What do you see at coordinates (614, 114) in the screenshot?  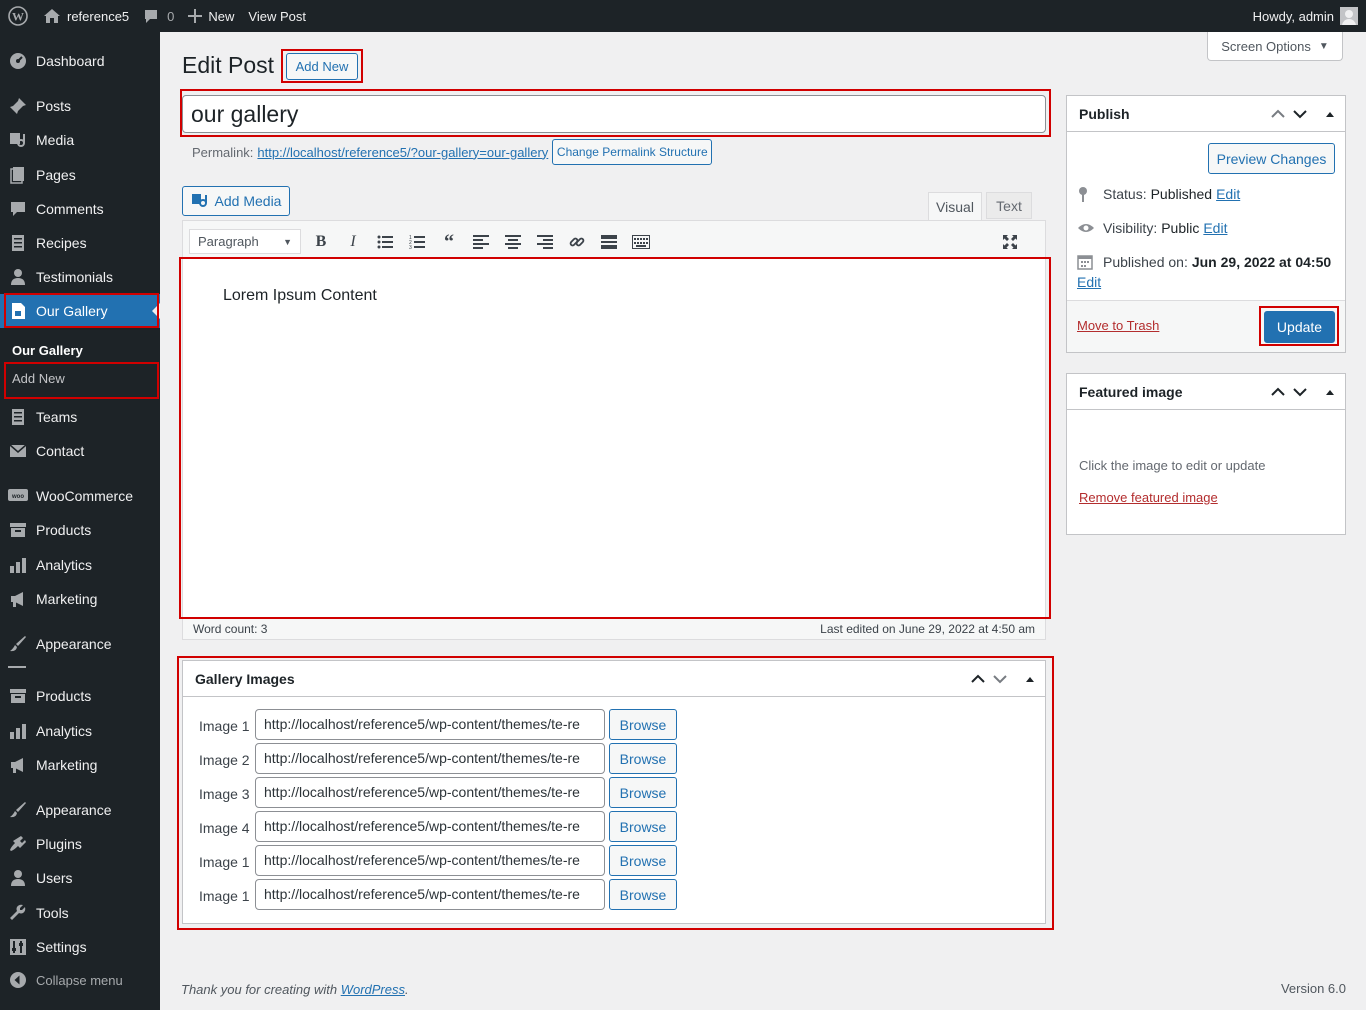 I see `post-title-input: our gallery` at bounding box center [614, 114].